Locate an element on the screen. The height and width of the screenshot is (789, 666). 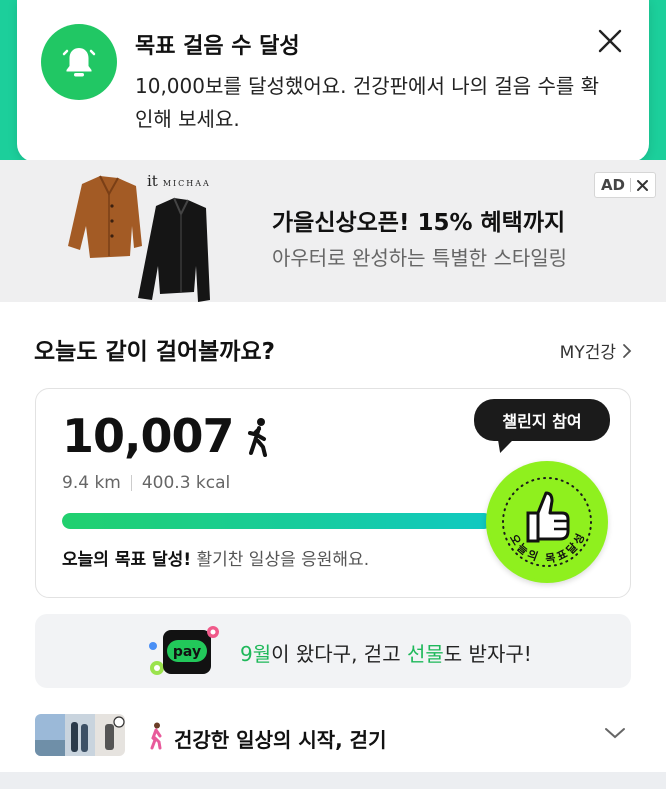
goal-message: 오늘의 목표 달성! 활기찬 일상을 응원해요. is located at coordinates (216, 560).